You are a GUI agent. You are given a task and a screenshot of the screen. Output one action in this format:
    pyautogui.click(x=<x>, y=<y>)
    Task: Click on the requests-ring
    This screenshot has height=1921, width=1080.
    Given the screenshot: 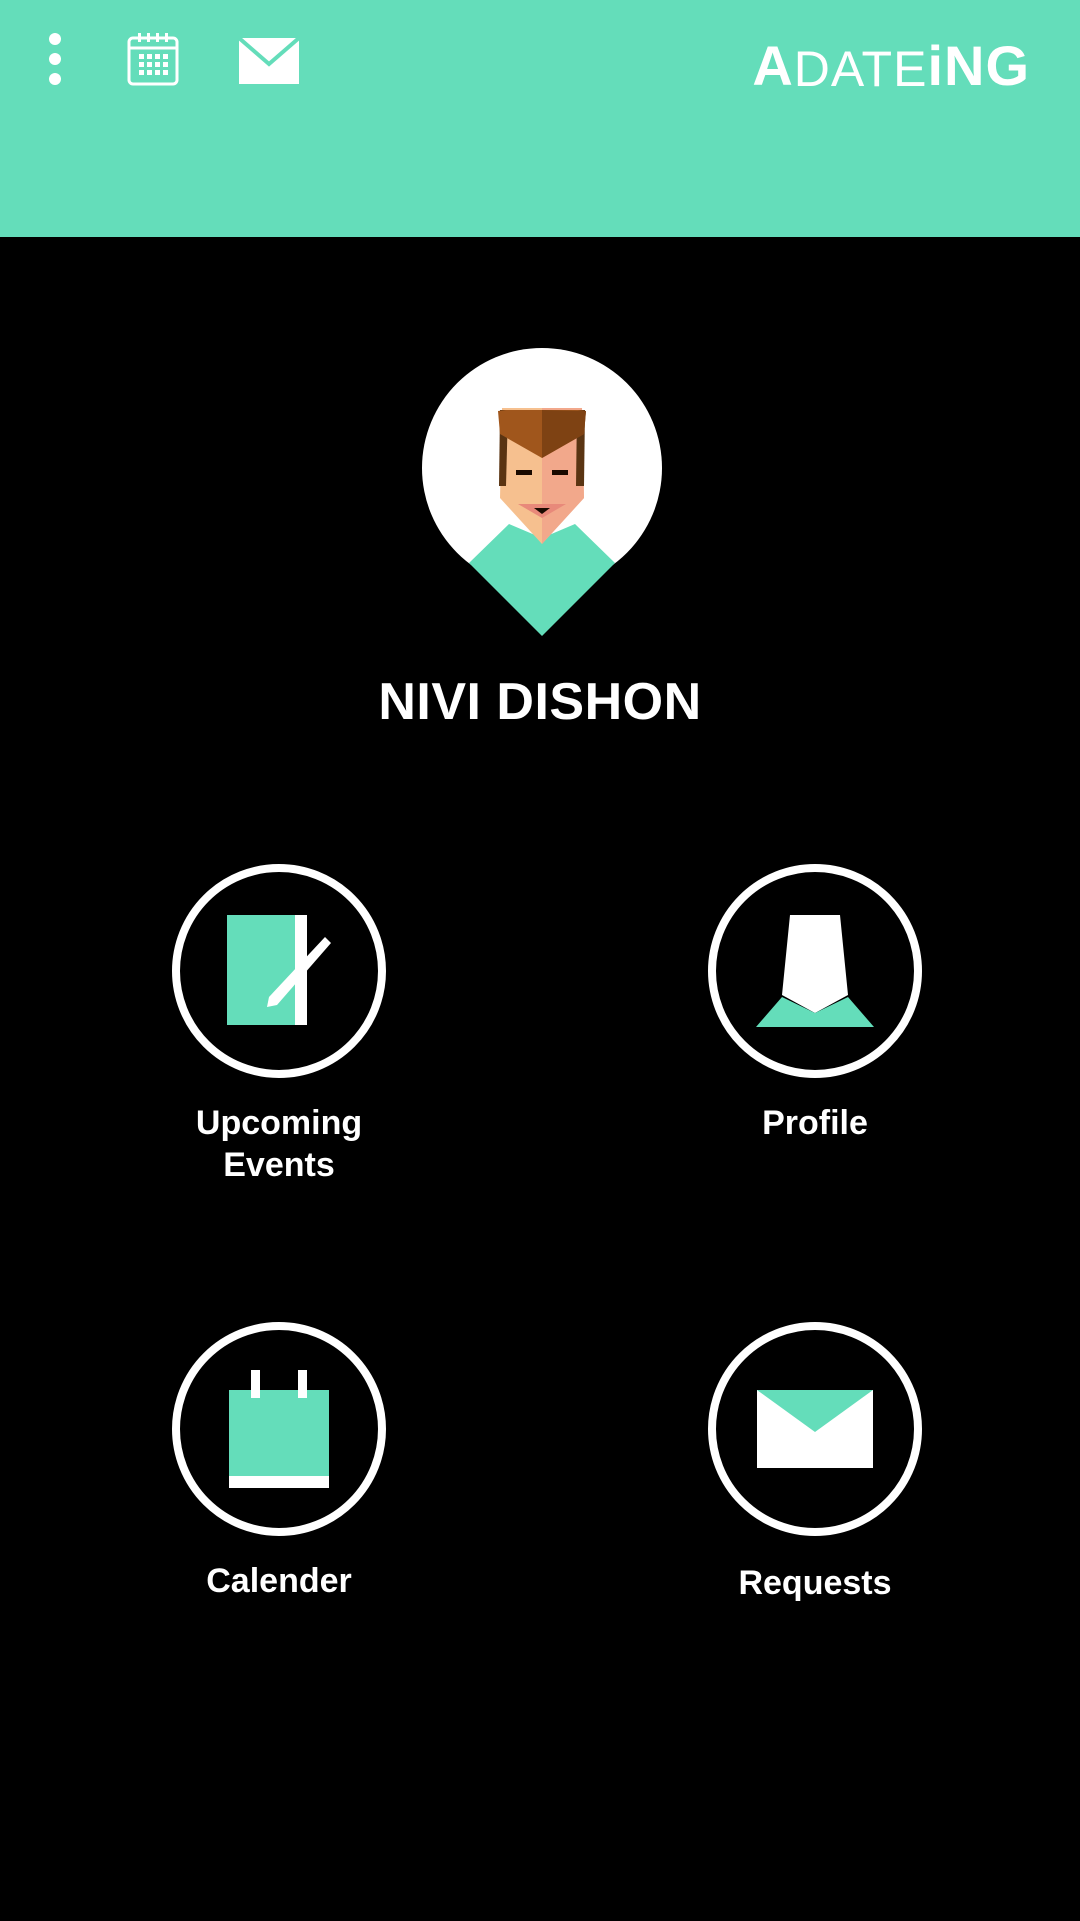 What is the action you would take?
    pyautogui.click(x=815, y=1429)
    